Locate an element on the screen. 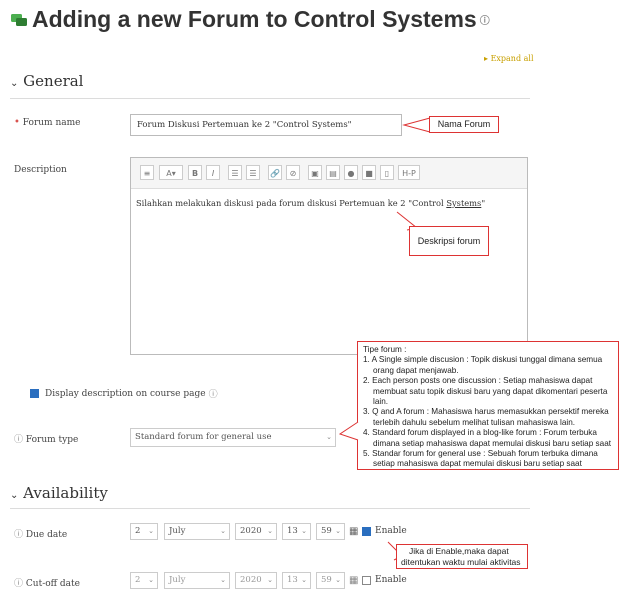 Image resolution: width=627 pixels, height=602 pixels. cutoff-minute-select: 59 ⌄ is located at coordinates (330, 580).